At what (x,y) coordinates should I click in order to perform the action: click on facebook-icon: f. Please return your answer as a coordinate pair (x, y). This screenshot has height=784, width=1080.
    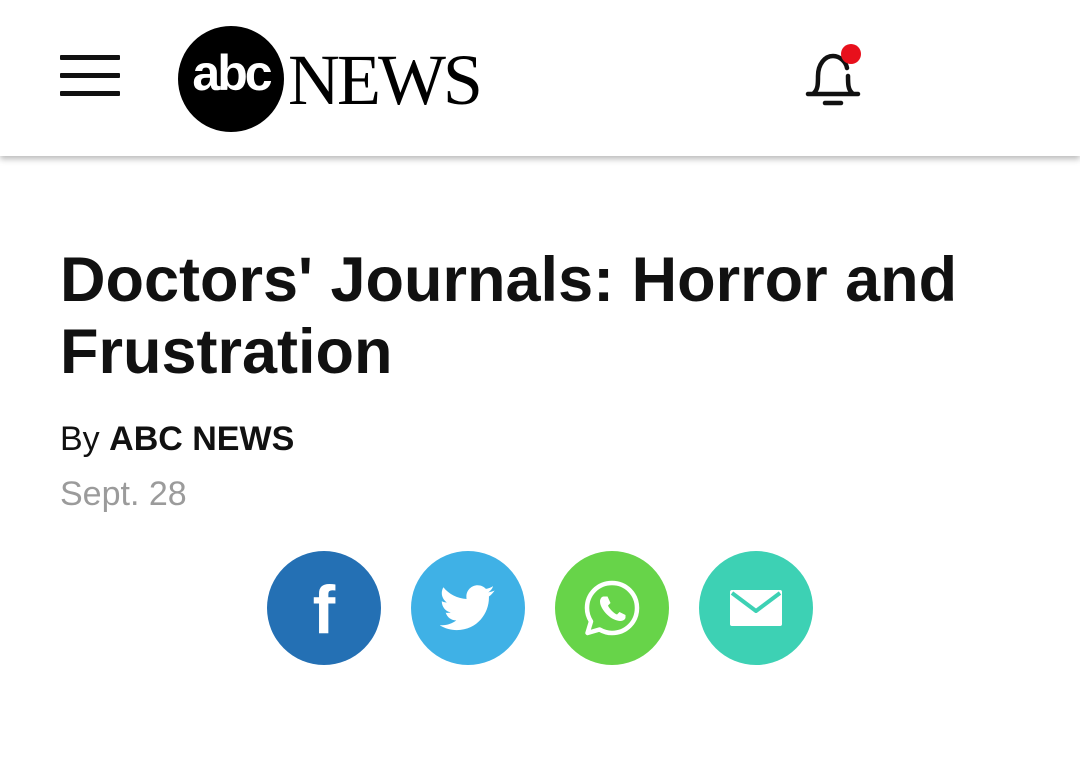
    Looking at the image, I should click on (324, 610).